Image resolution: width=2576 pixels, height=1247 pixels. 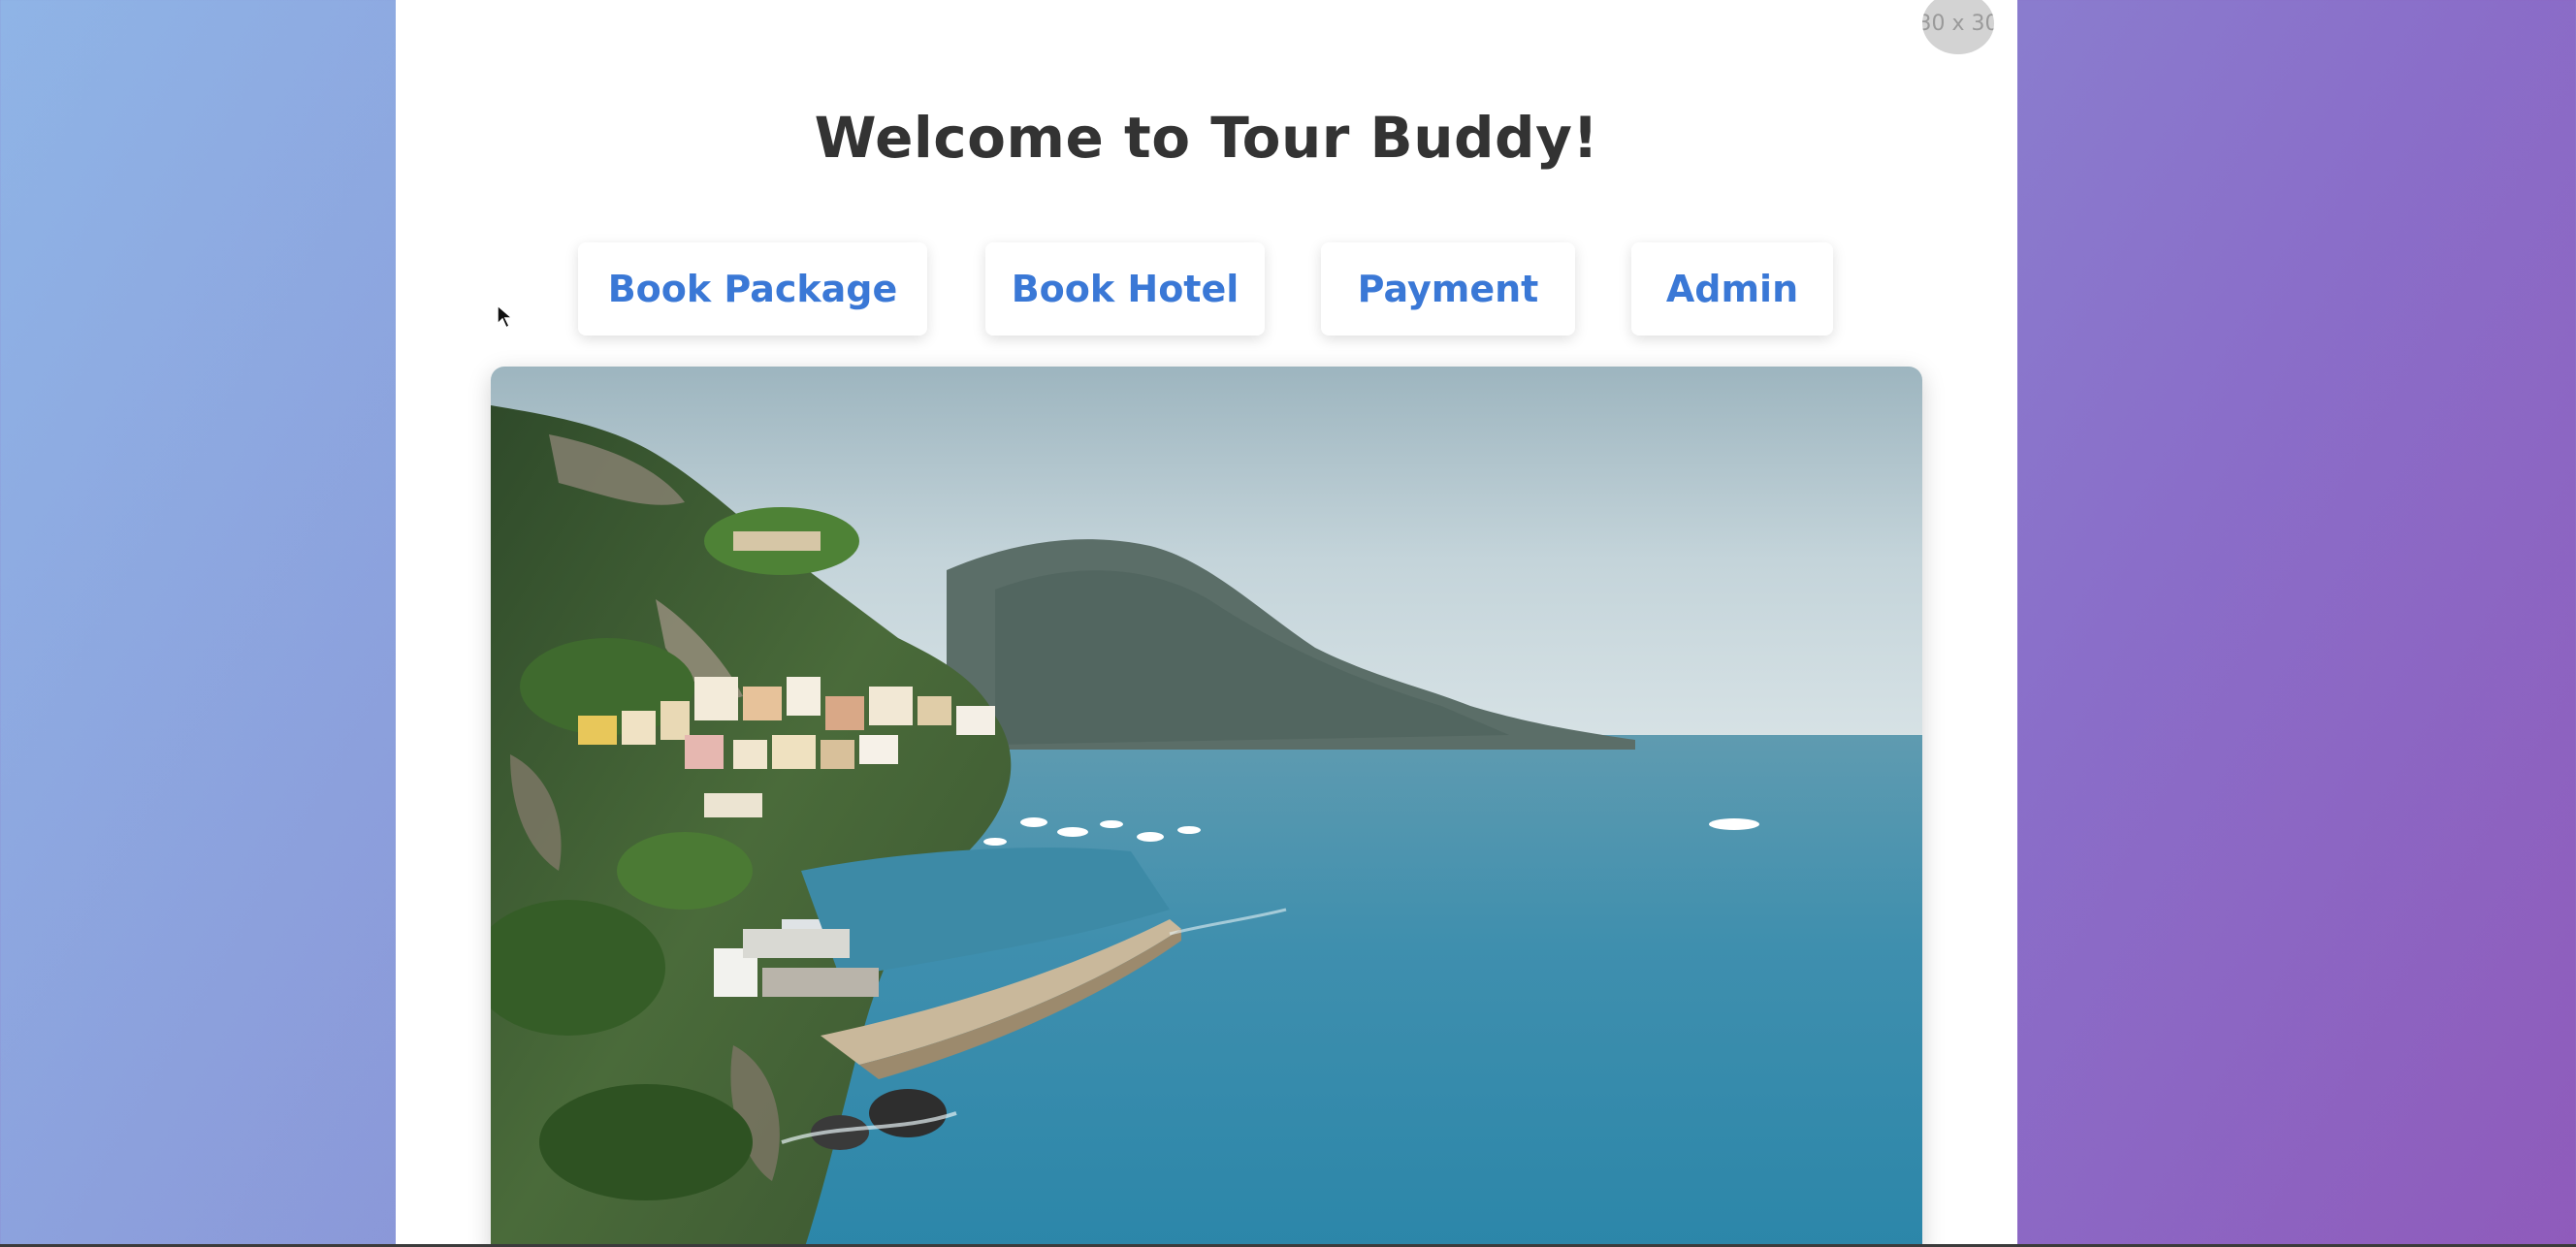 What do you see at coordinates (1732, 289) in the screenshot?
I see `admin-button: Admin` at bounding box center [1732, 289].